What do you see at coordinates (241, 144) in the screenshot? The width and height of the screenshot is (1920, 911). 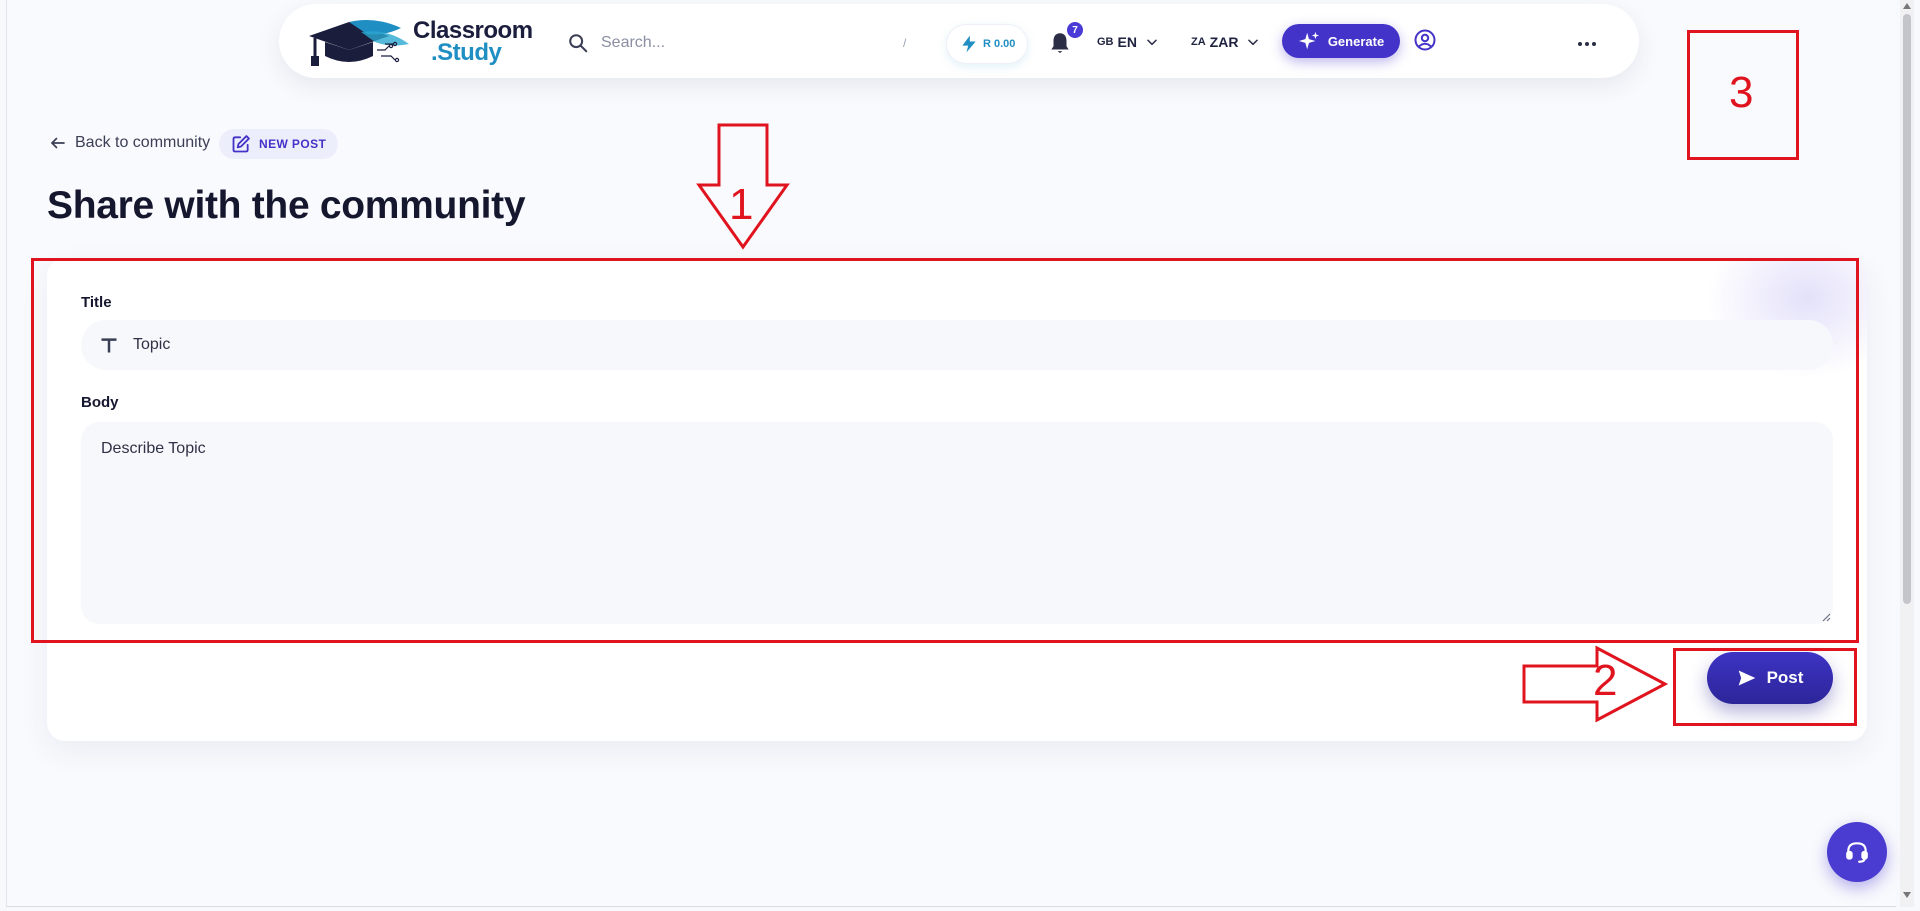 I see `edit-icon` at bounding box center [241, 144].